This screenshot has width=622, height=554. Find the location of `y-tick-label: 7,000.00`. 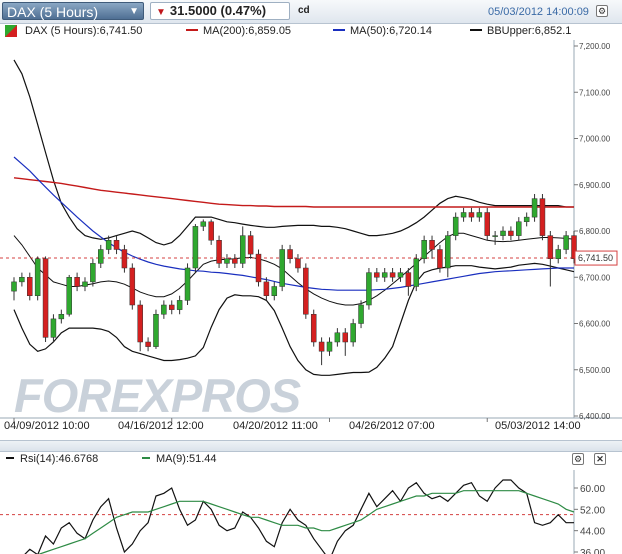

y-tick-label: 7,000.00 is located at coordinates (595, 139).